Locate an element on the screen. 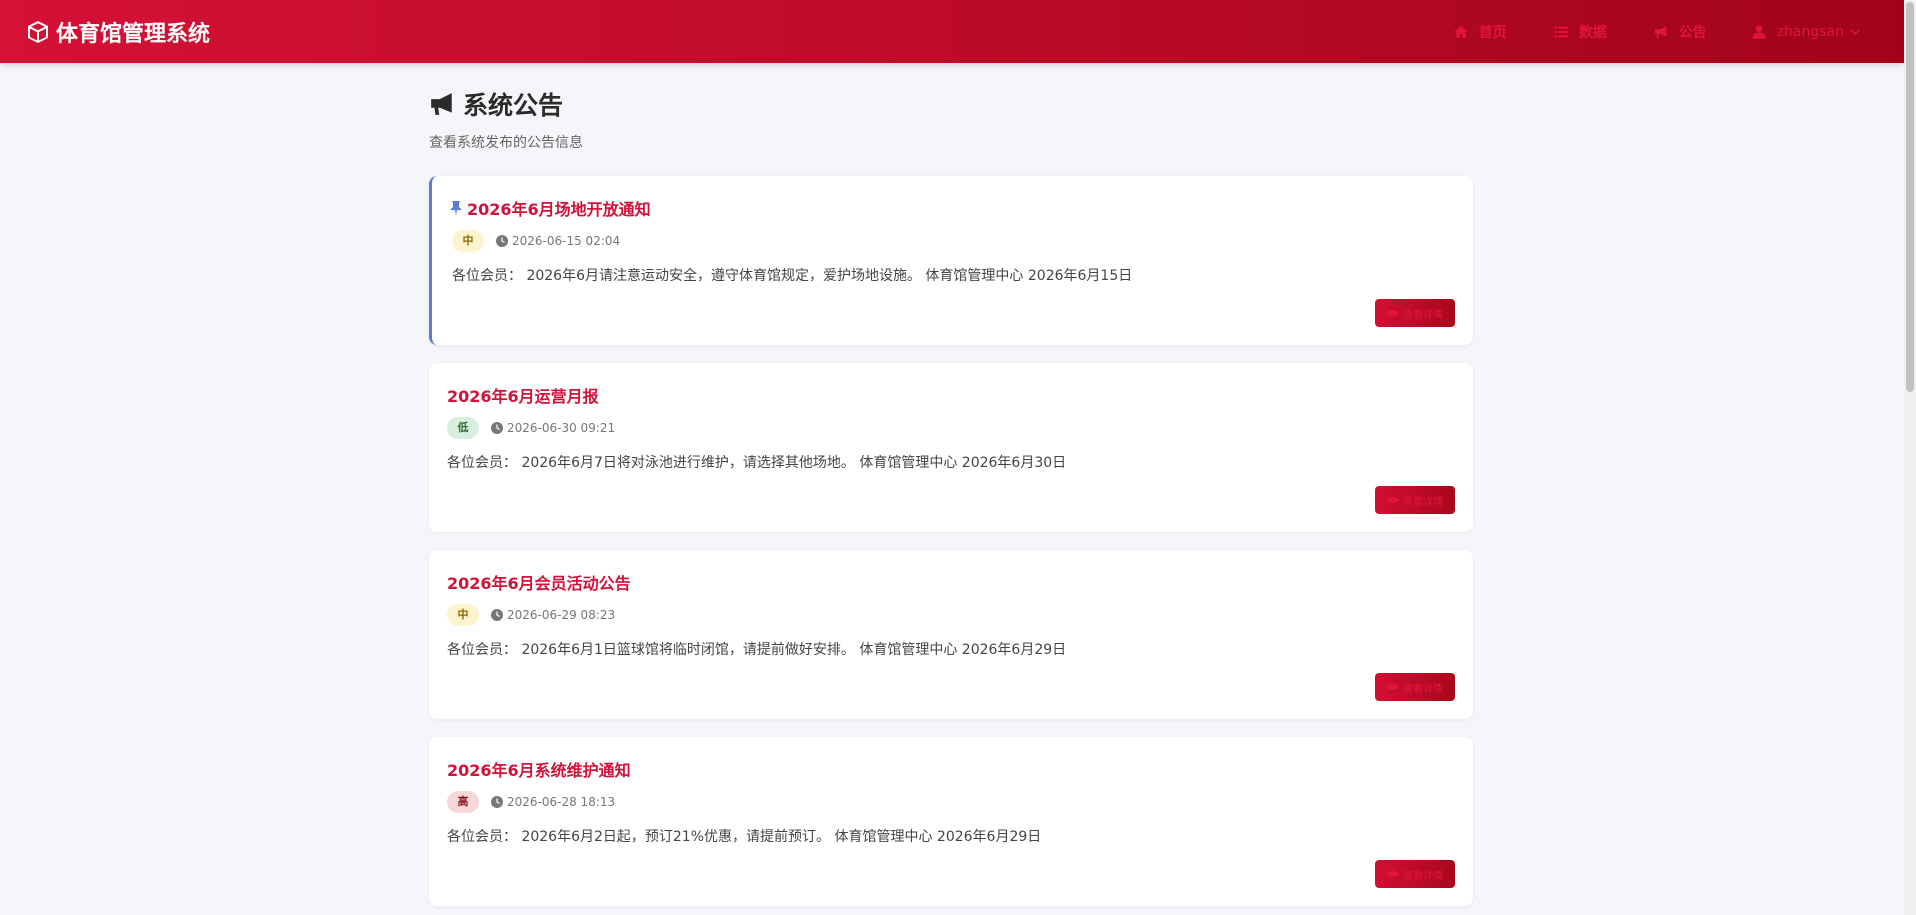 Image resolution: width=1916 pixels, height=915 pixels. notice-time: 2026-06-29 08:23 is located at coordinates (553, 615).